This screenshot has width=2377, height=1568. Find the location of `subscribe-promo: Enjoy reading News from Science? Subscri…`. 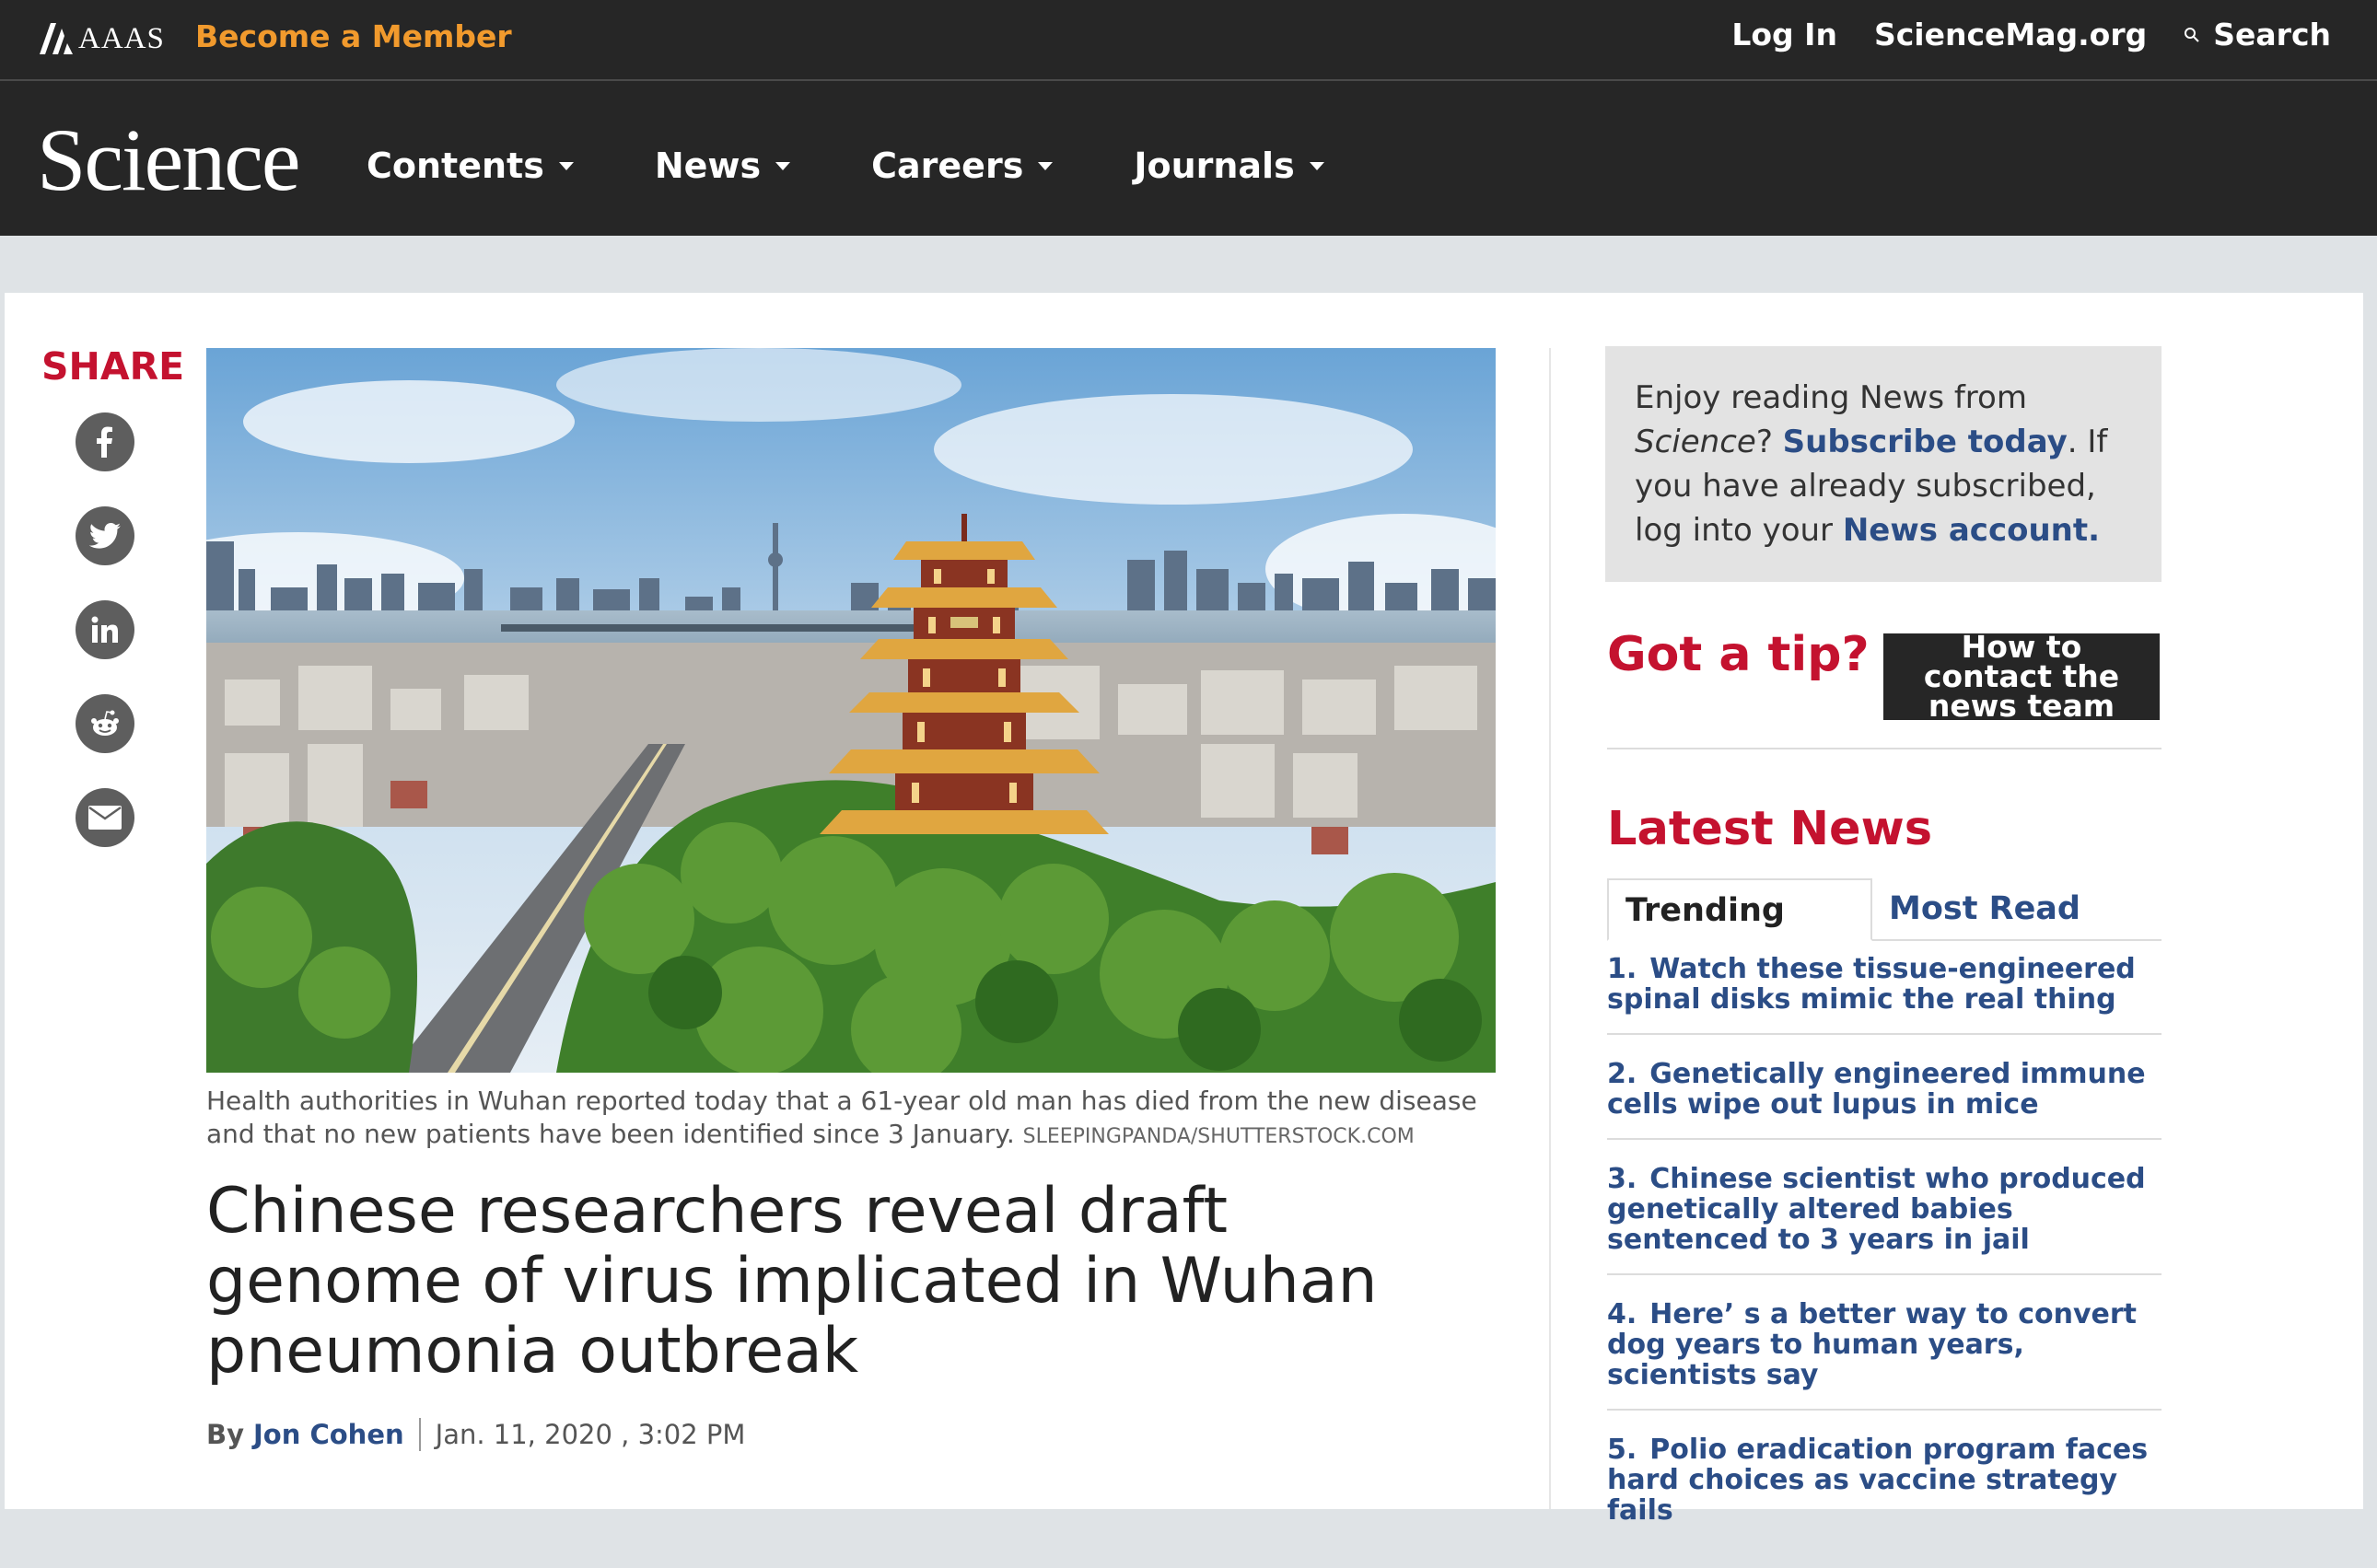

subscribe-promo: Enjoy reading News from Science? Subscri… is located at coordinates (1883, 464).